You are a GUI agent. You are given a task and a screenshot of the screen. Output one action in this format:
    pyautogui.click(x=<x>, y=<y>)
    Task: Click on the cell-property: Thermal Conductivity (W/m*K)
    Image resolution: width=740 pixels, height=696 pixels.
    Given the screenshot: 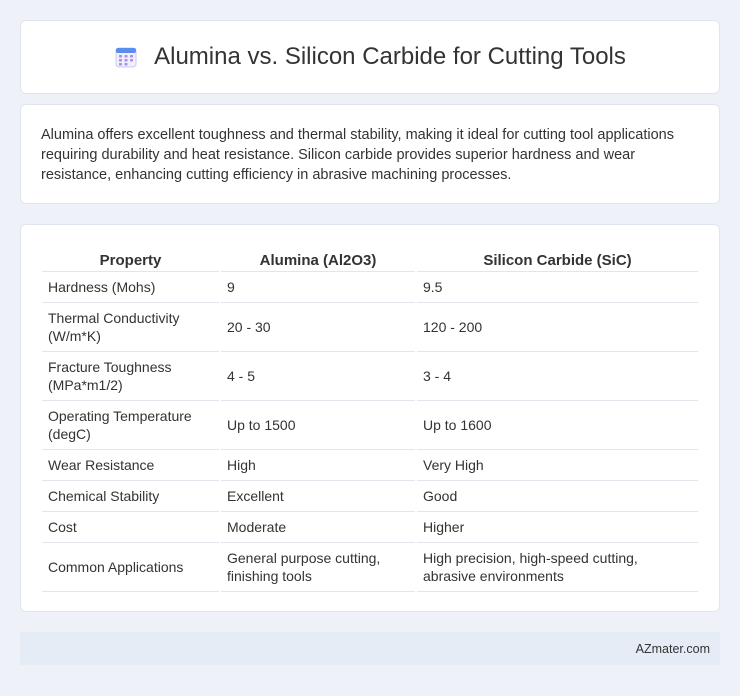 What is the action you would take?
    pyautogui.click(x=131, y=327)
    